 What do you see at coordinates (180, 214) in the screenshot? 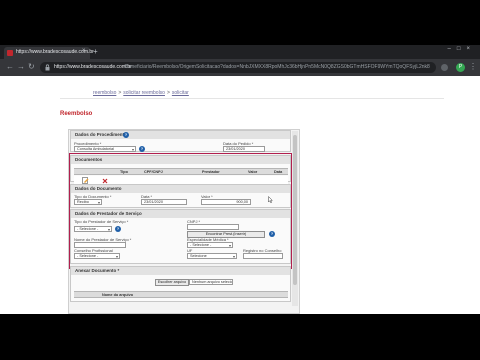
I see `section-heading: Dados do Prestador de Serviço` at bounding box center [180, 214].